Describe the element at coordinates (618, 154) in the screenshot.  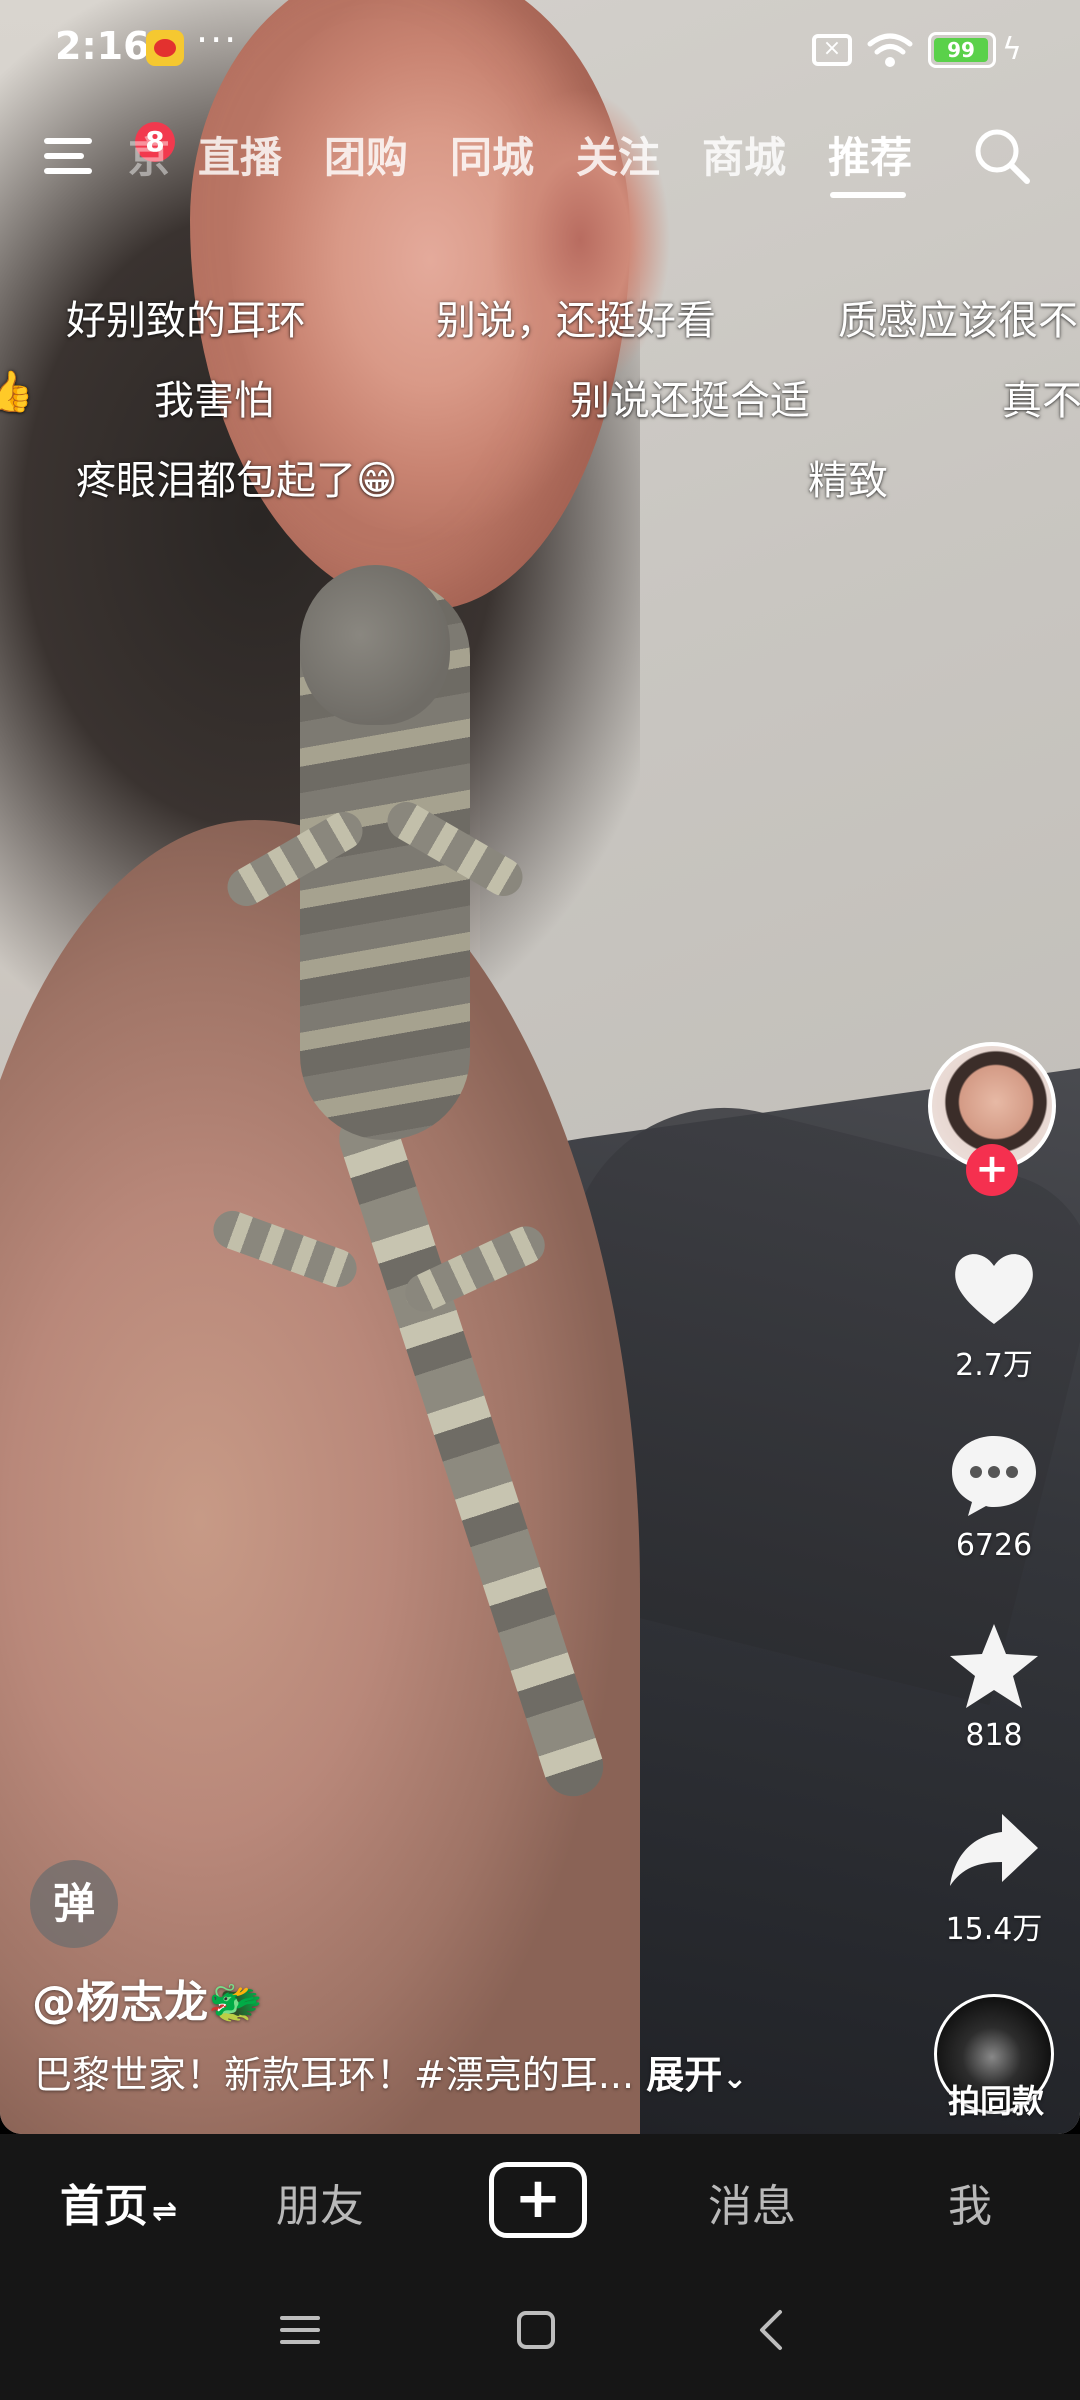
I see `tab-following: 关注` at that location.